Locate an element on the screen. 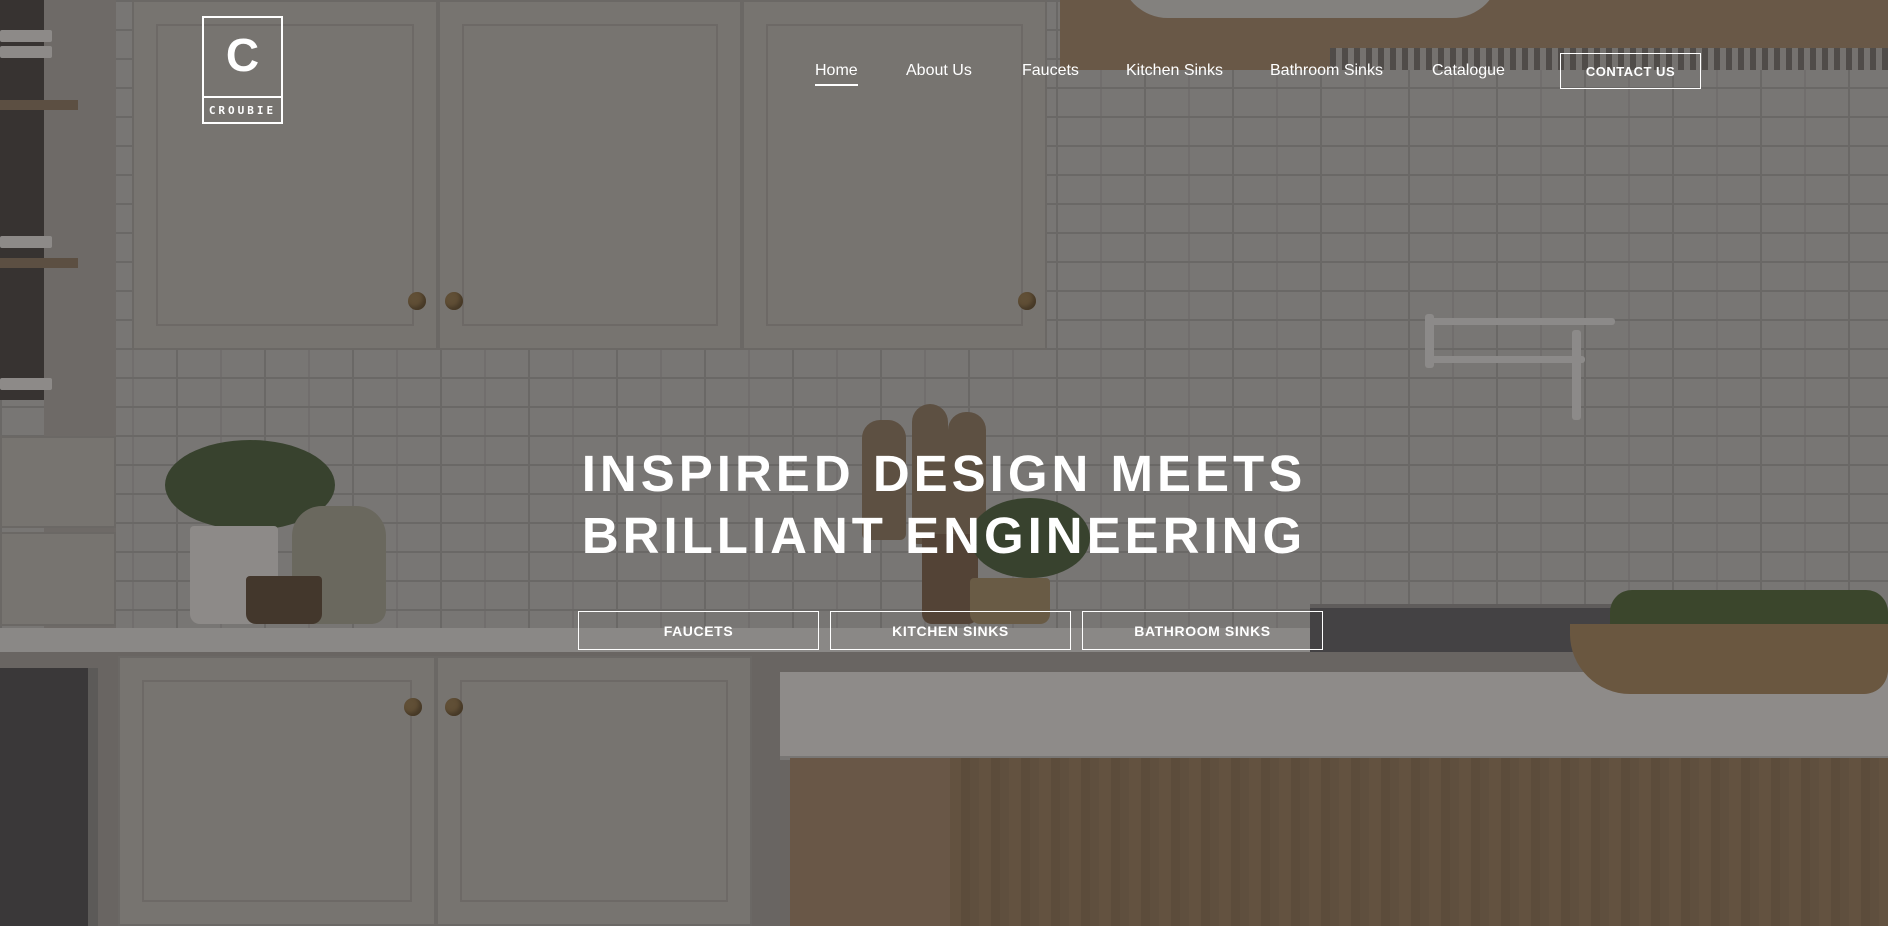 The image size is (1888, 926). logo-letter: C is located at coordinates (242, 55).